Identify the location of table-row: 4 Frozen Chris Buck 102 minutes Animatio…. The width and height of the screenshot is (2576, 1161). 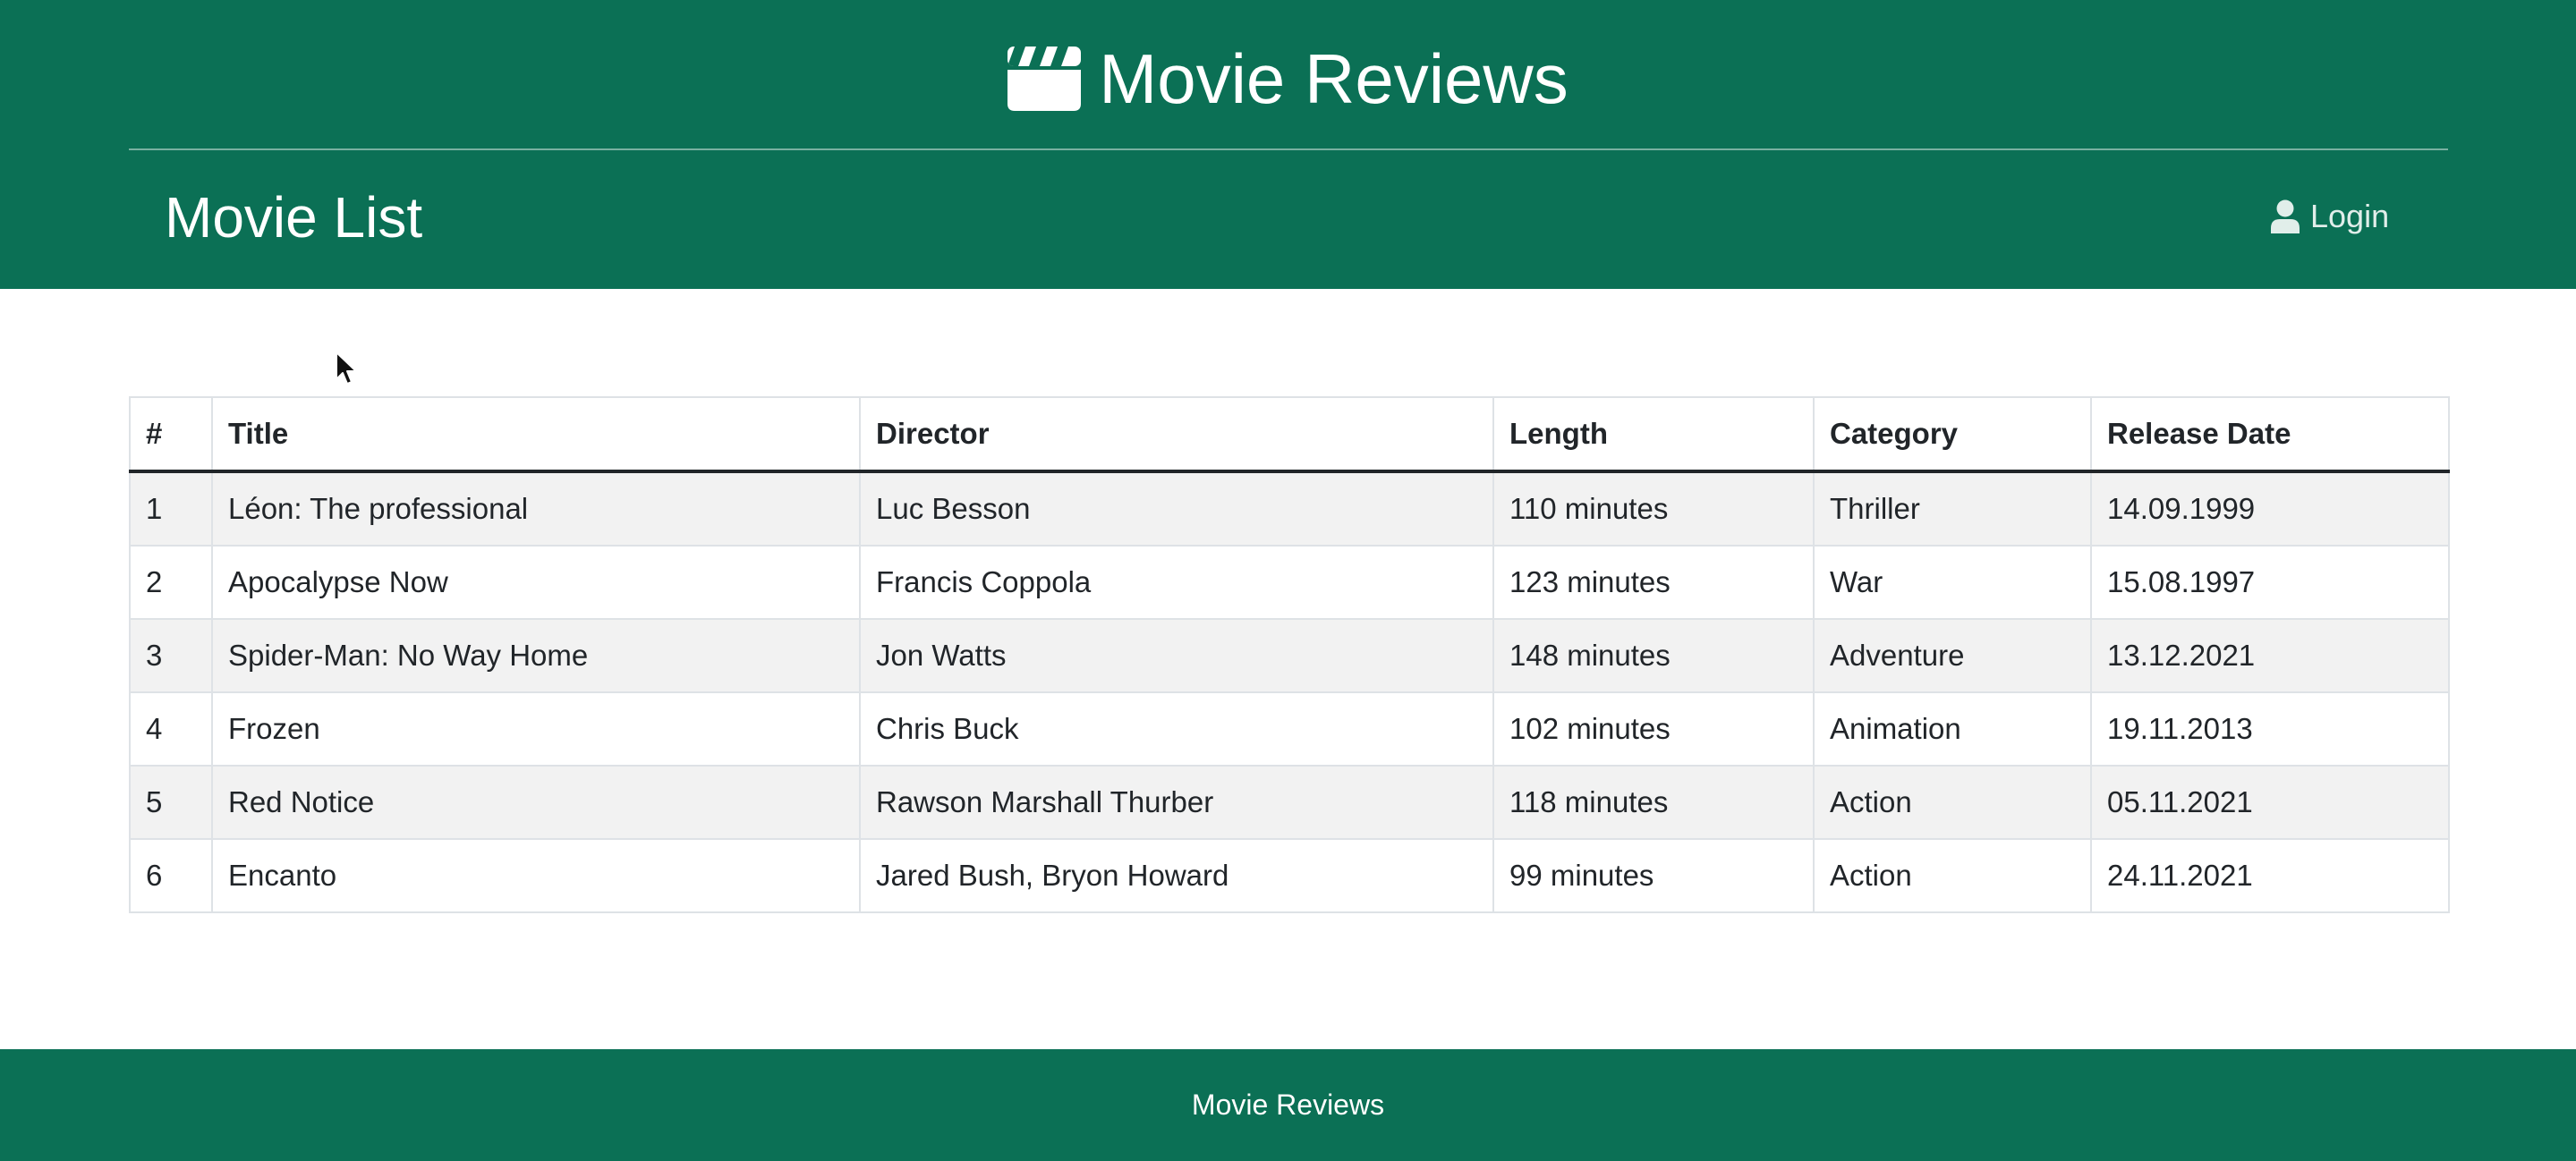
(1289, 730).